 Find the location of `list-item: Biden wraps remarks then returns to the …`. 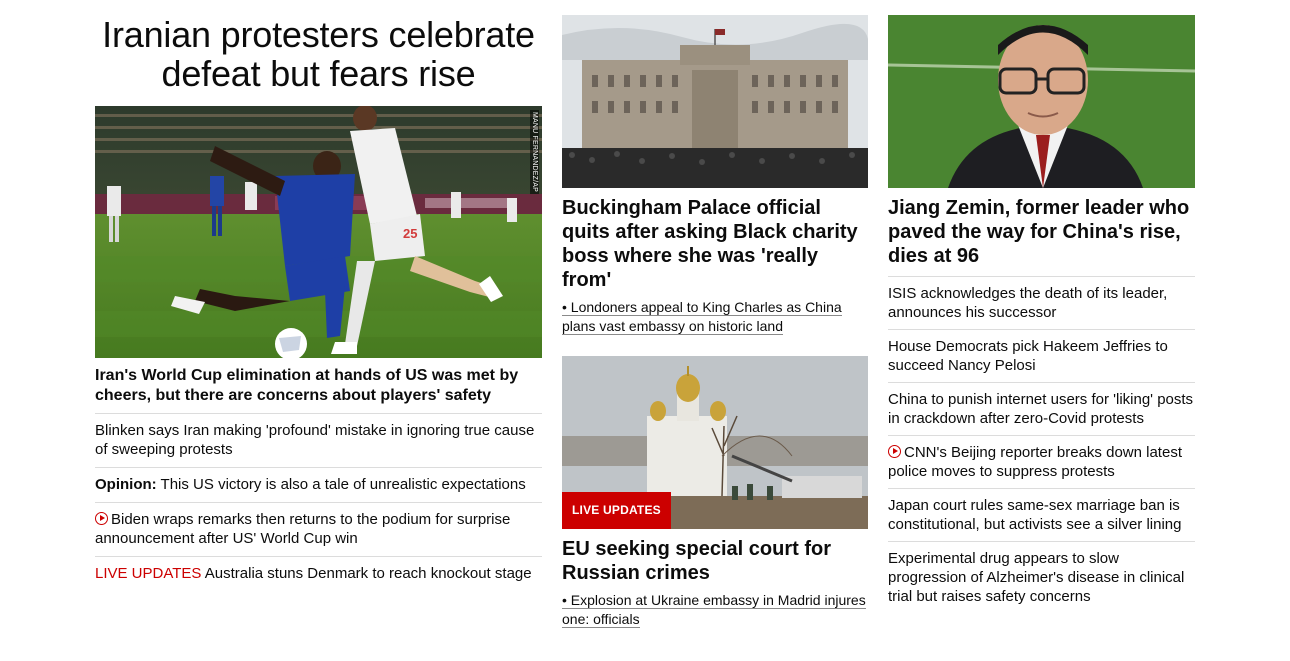

list-item: Biden wraps remarks then returns to the … is located at coordinates (318, 530).